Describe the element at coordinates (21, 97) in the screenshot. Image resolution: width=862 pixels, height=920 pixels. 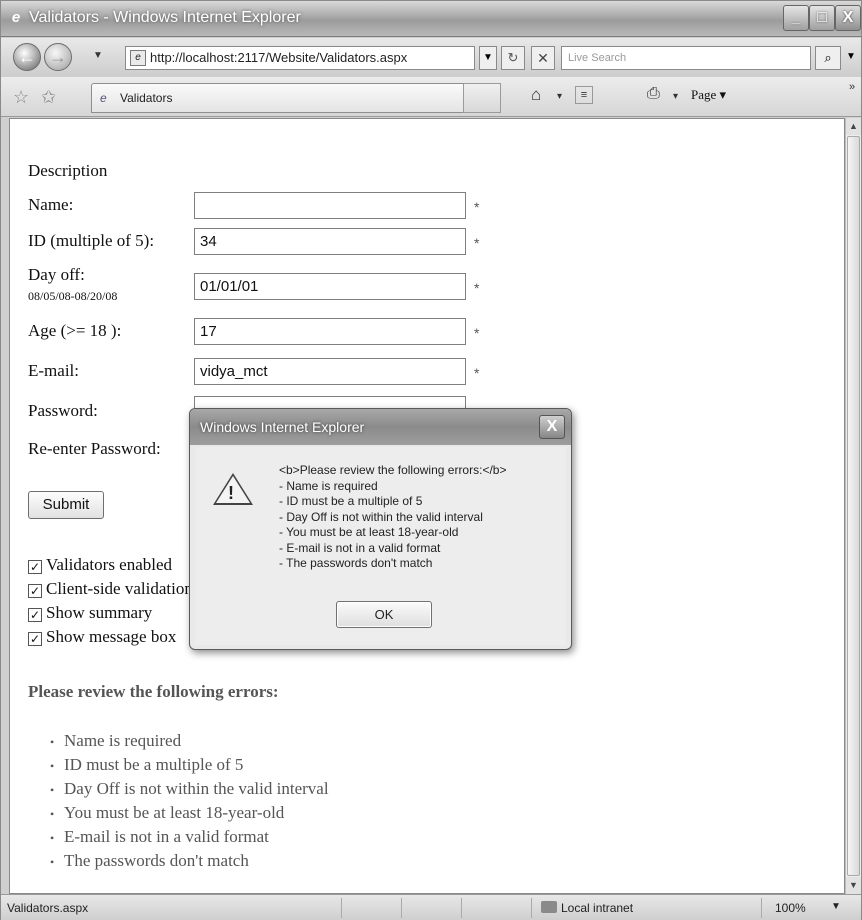
I see `favorites-star-icon: ☆` at that location.